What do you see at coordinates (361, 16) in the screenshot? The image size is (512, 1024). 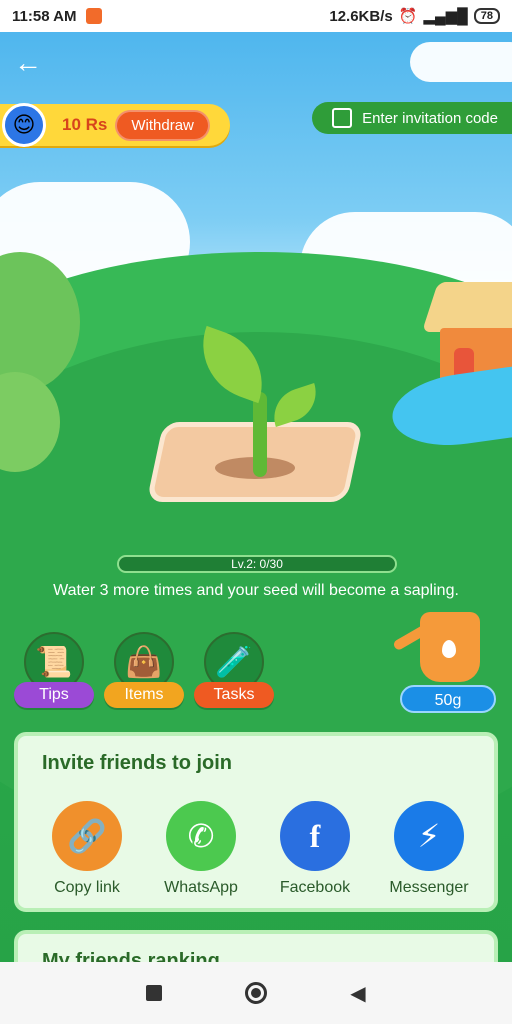 I see `network-speed: 12.6KB/s` at bounding box center [361, 16].